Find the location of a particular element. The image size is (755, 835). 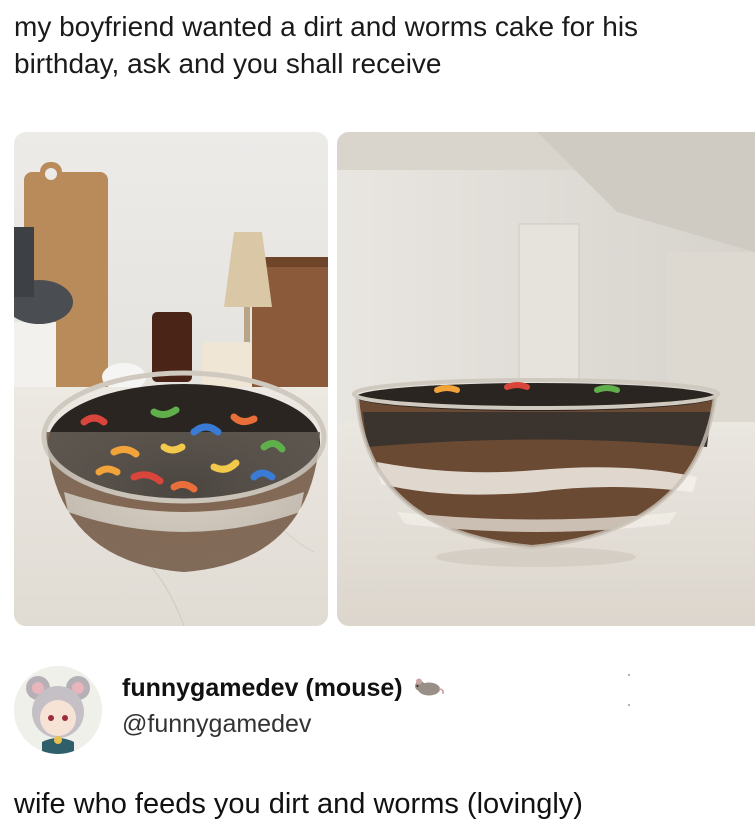

mouse-icon is located at coordinates (428, 689).